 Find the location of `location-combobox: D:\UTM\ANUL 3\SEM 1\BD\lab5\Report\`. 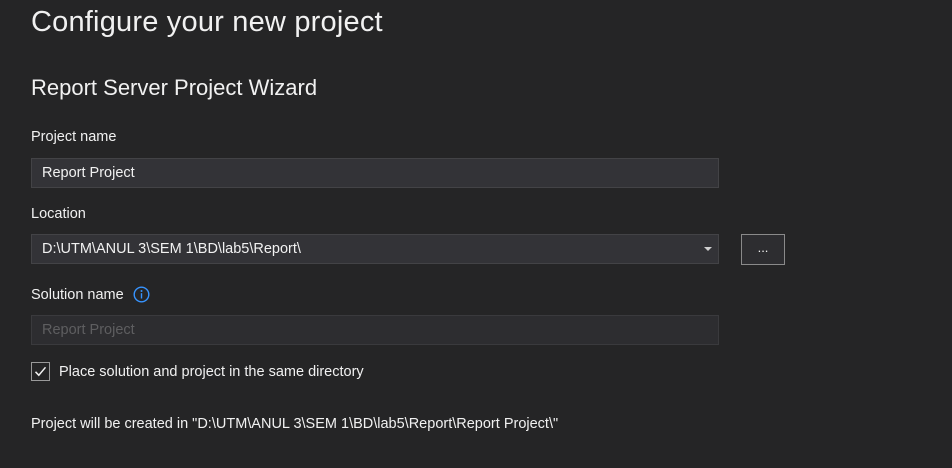

location-combobox: D:\UTM\ANUL 3\SEM 1\BD\lab5\Report\ is located at coordinates (375, 249).